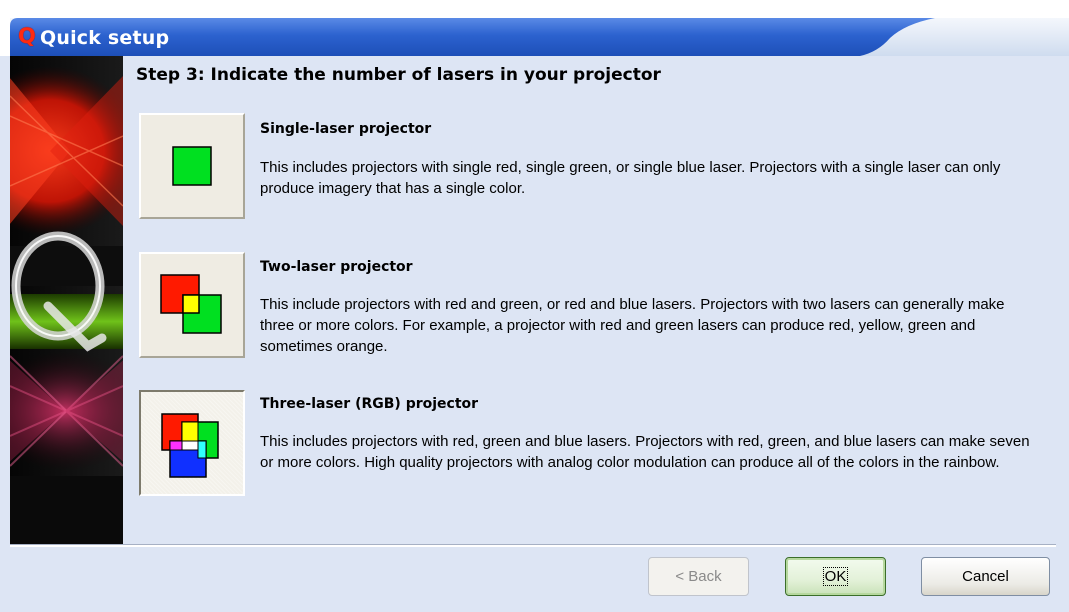 This screenshot has height=612, width=1069. I want to click on three-laser-title: Three-laser (RGB) projector, so click(369, 404).